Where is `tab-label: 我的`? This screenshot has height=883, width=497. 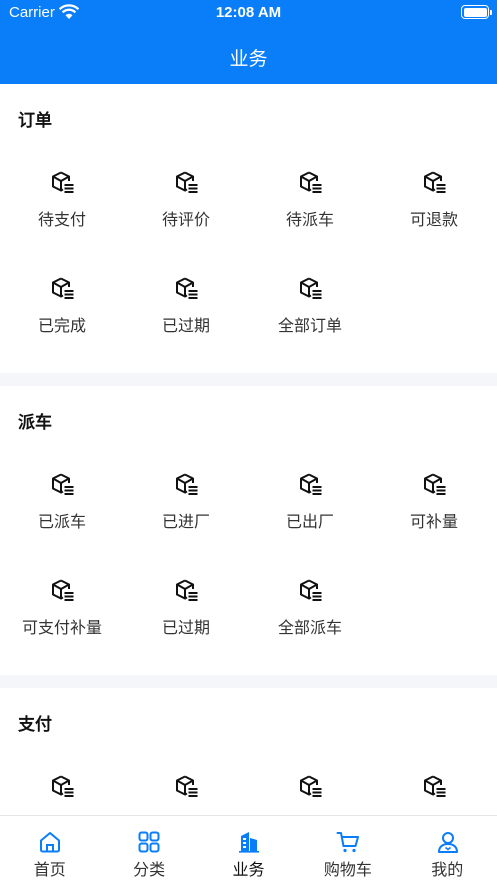 tab-label: 我的 is located at coordinates (447, 870).